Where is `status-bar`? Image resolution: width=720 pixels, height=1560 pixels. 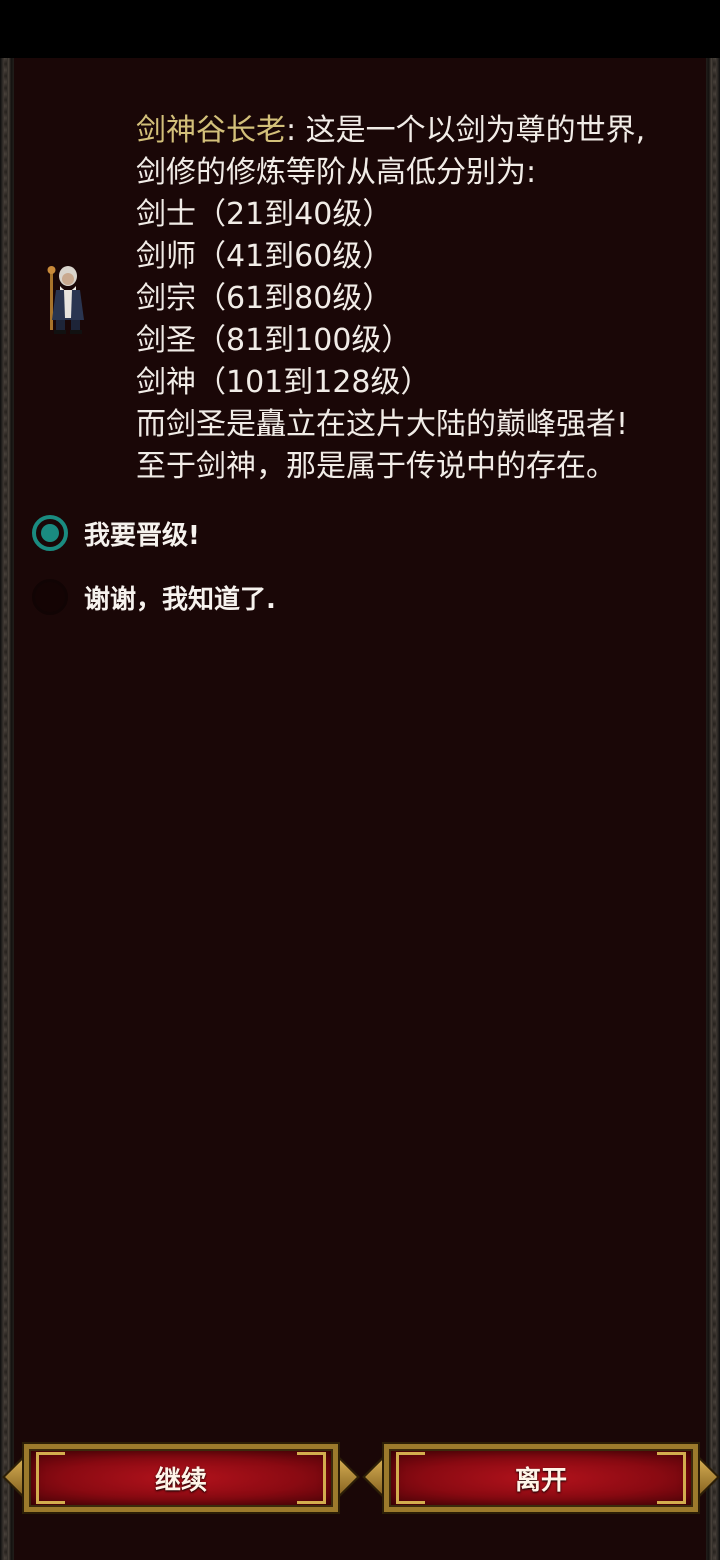 status-bar is located at coordinates (360, 29).